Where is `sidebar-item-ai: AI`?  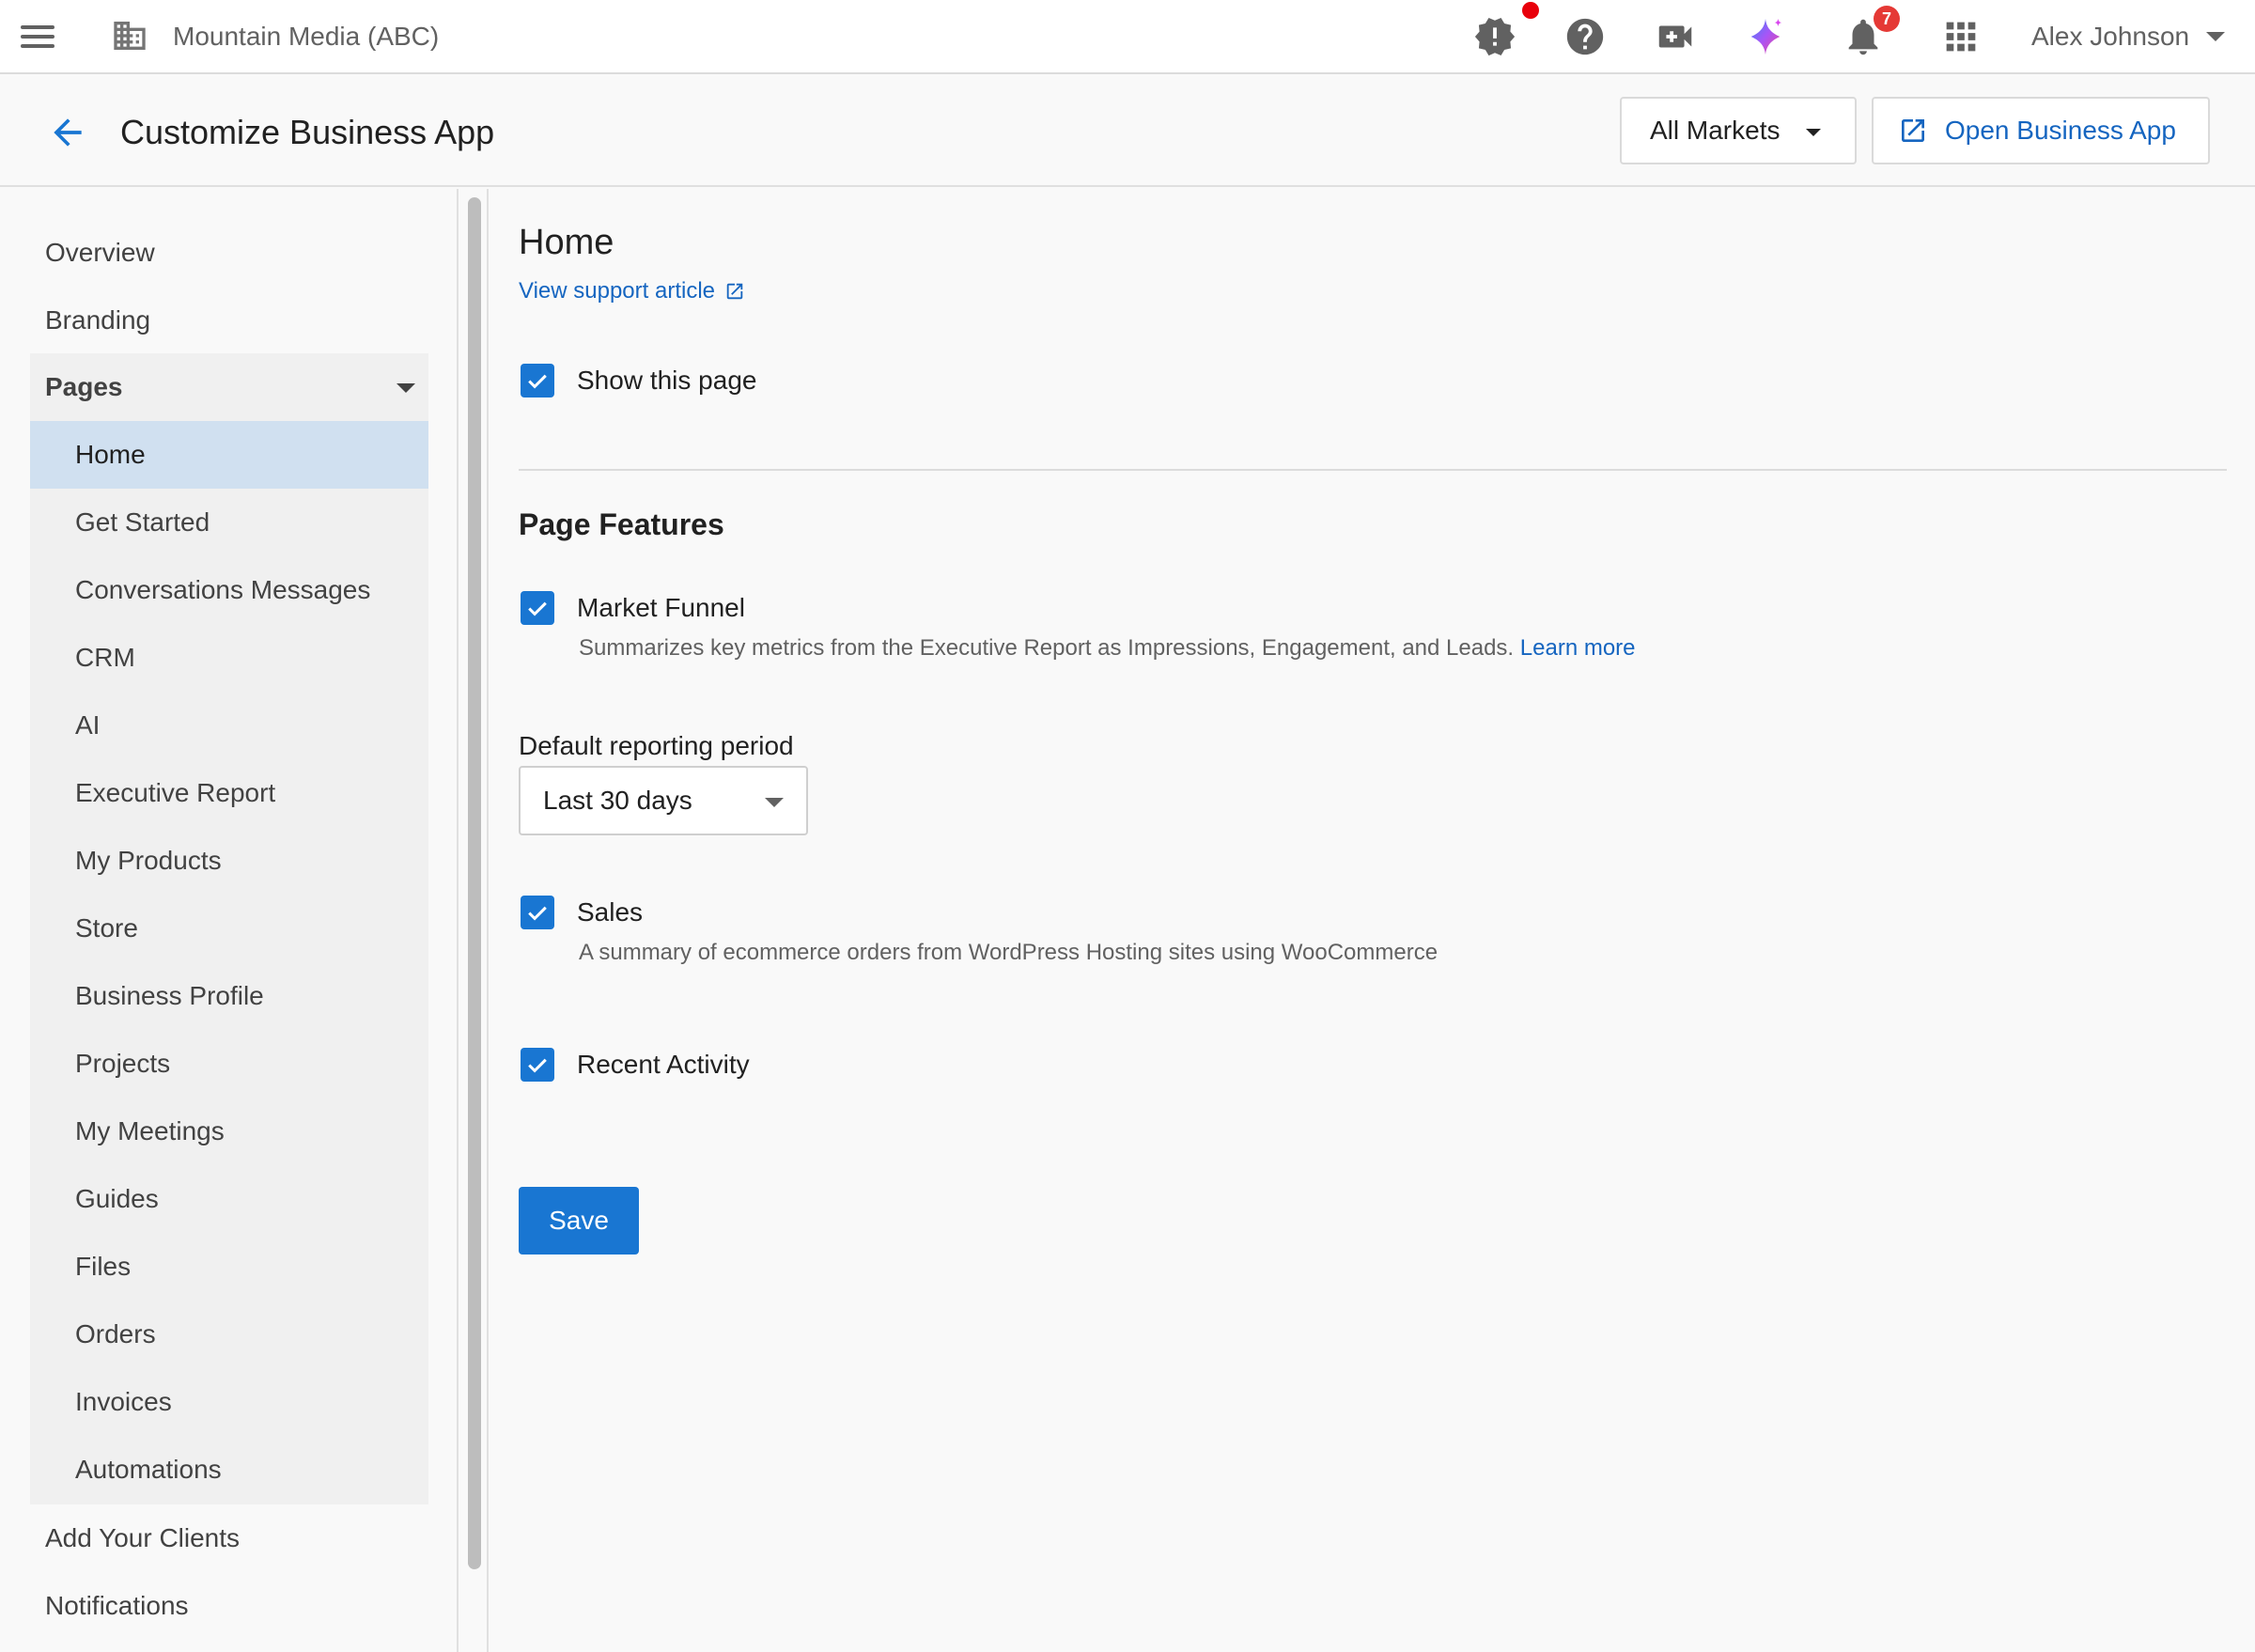
sidebar-item-ai: AI is located at coordinates (229, 725).